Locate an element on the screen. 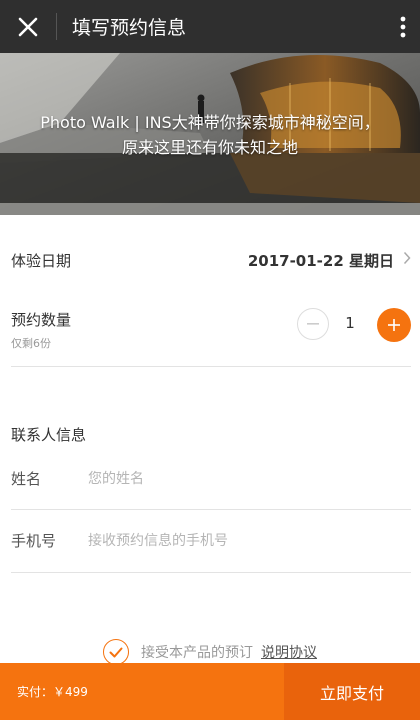 The image size is (420, 720). contact-section-title: 联系人信息 is located at coordinates (49, 435).